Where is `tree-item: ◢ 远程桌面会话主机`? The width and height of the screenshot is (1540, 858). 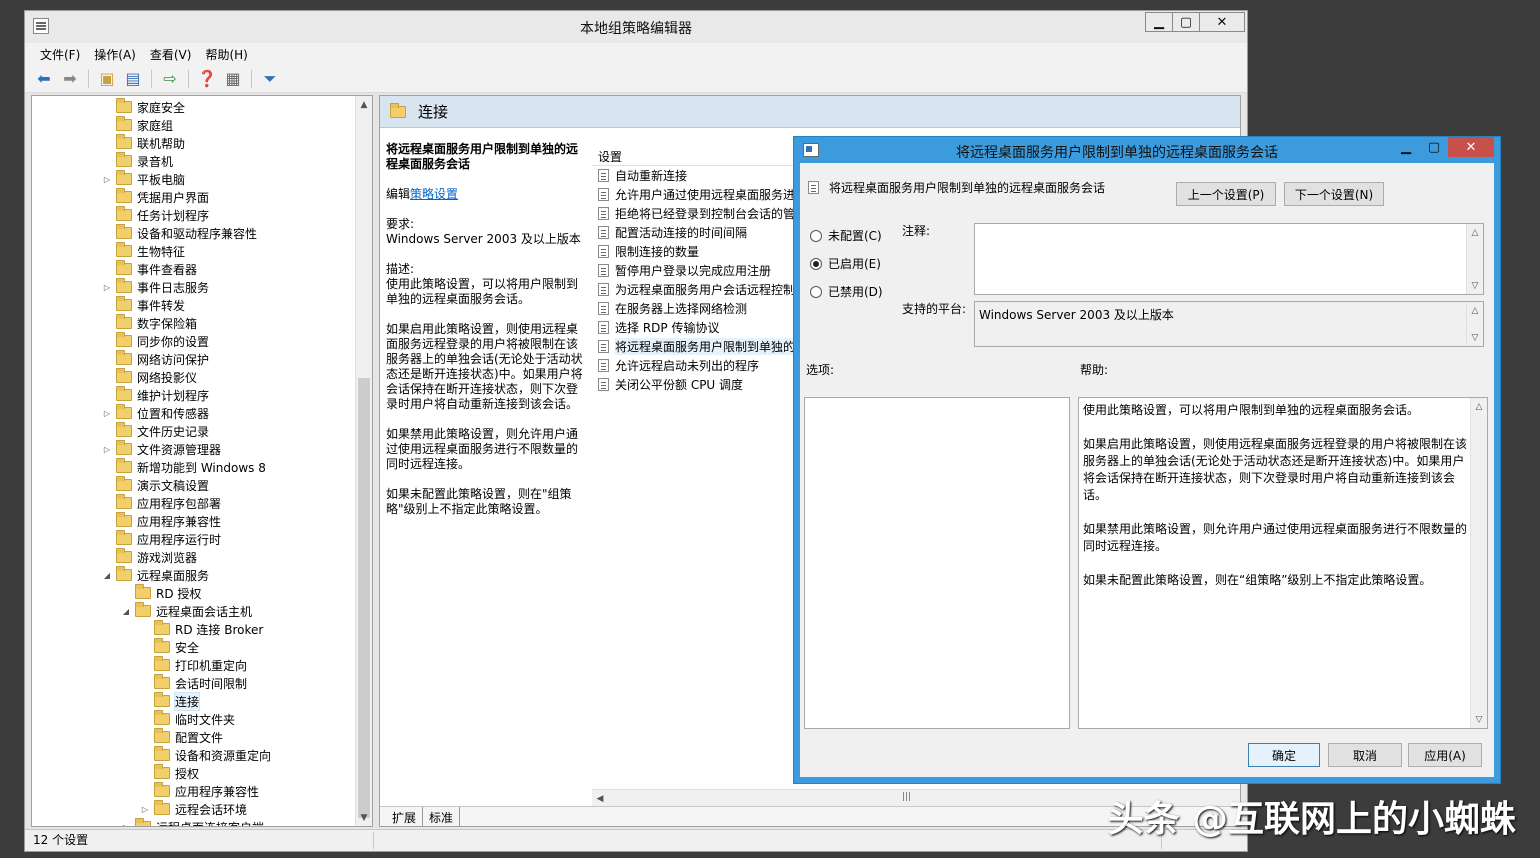 tree-item: ◢ 远程桌面会话主机 is located at coordinates (186, 611).